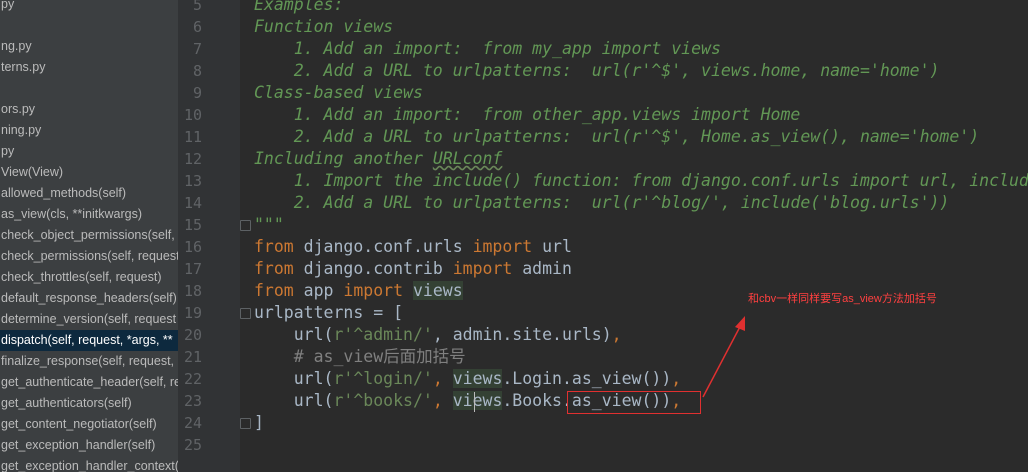  I want to click on annotation-text: 和cbv一样同样要写as_view方法加括号, so click(842, 299).